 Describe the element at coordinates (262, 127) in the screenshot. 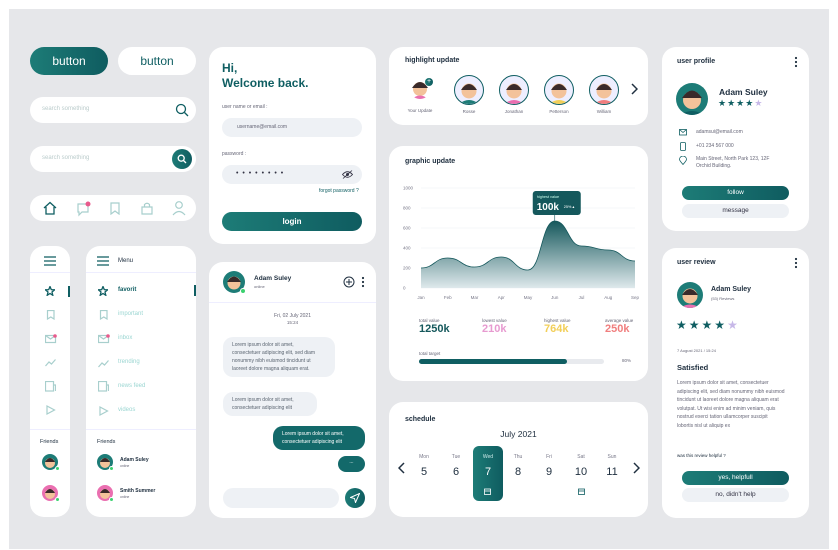

I see `username-placeholder: username@email.com` at that location.